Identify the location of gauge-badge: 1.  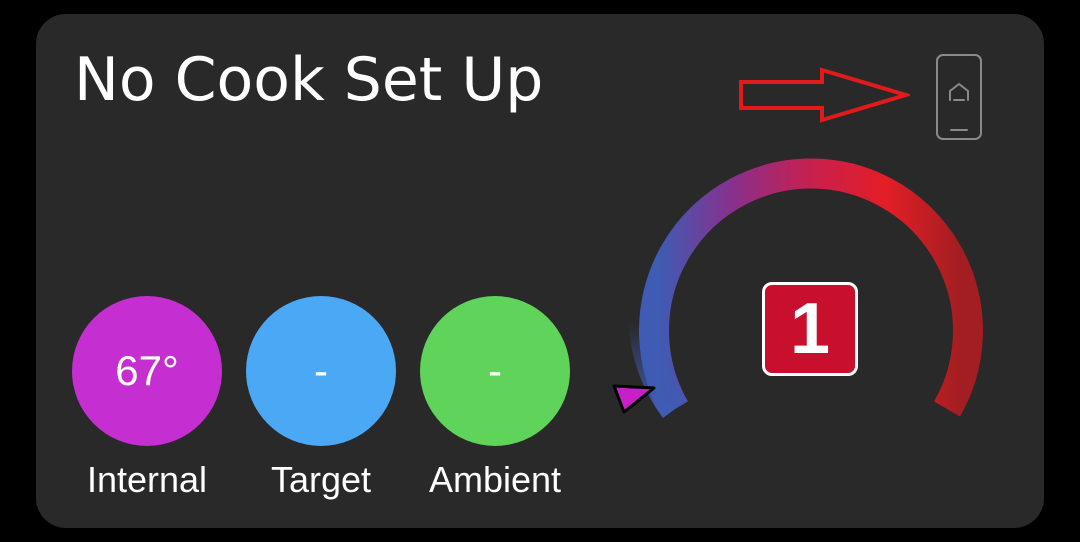
(810, 329).